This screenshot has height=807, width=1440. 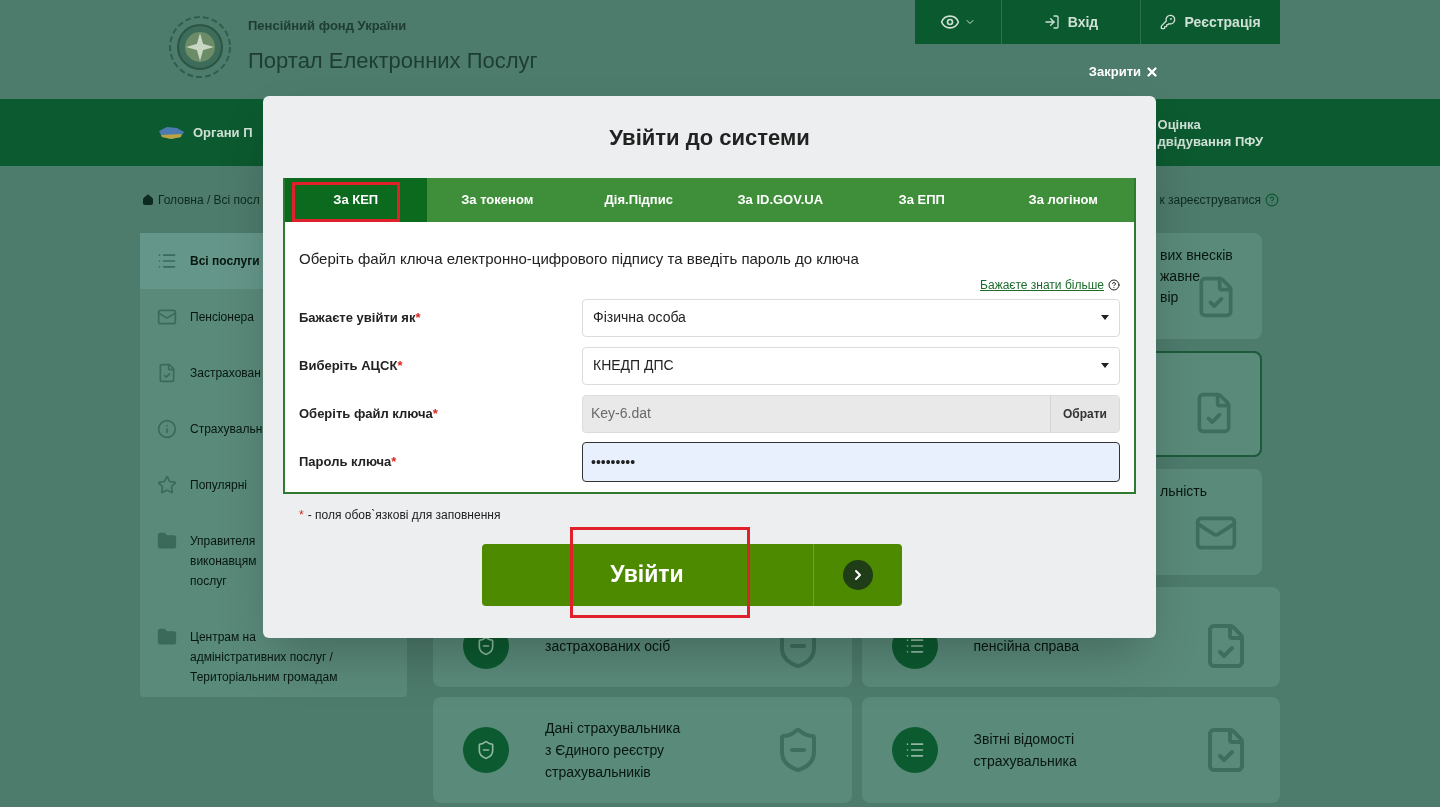 What do you see at coordinates (1025, 761) in the screenshot?
I see `card-text: страхувальника` at bounding box center [1025, 761].